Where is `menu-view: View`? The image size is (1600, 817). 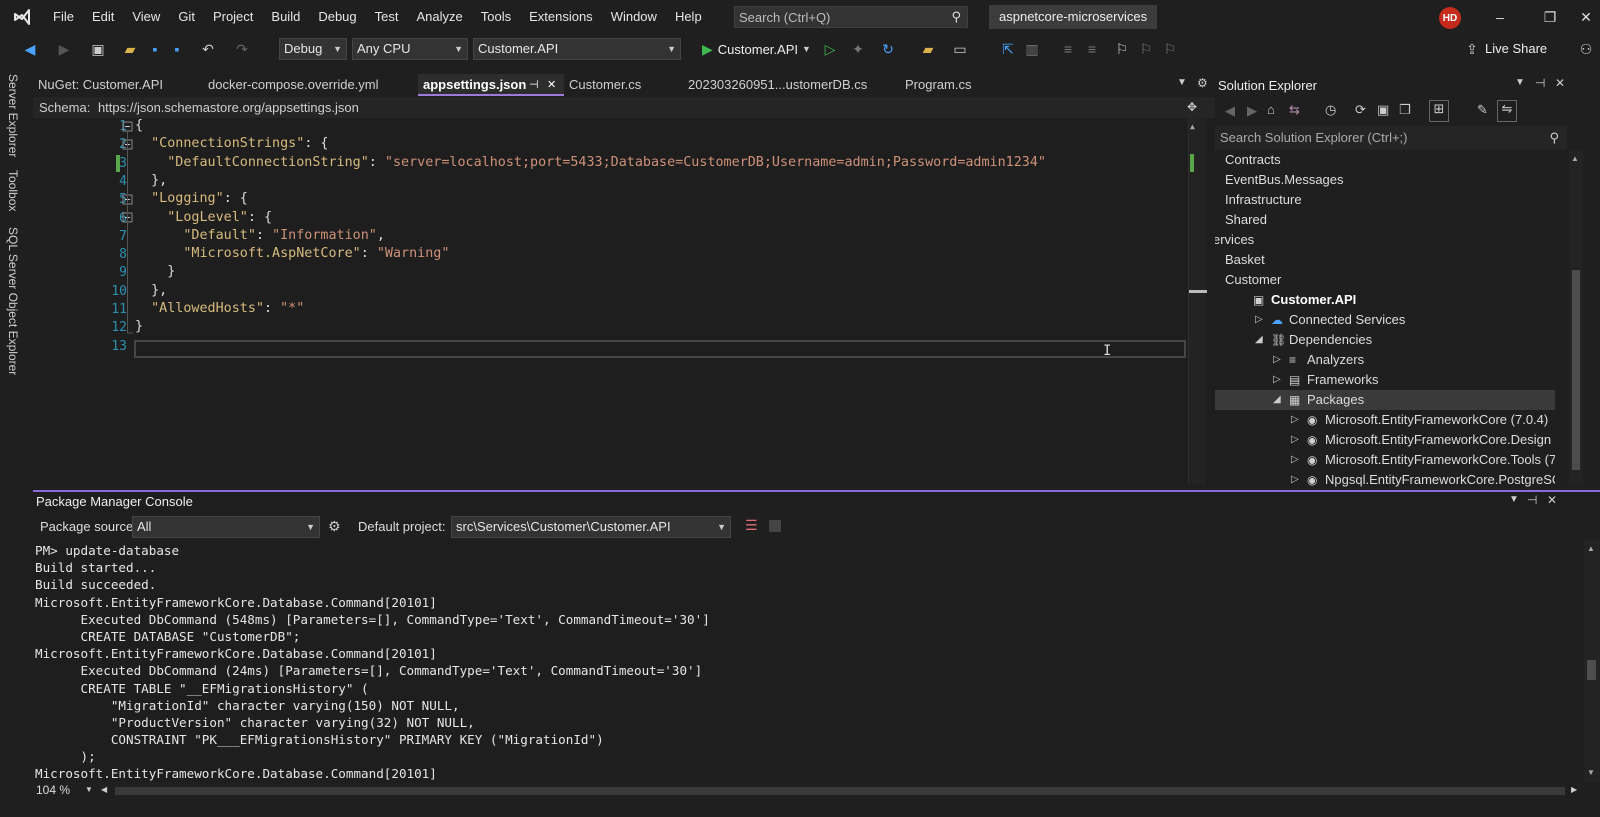
menu-view: View is located at coordinates (146, 17).